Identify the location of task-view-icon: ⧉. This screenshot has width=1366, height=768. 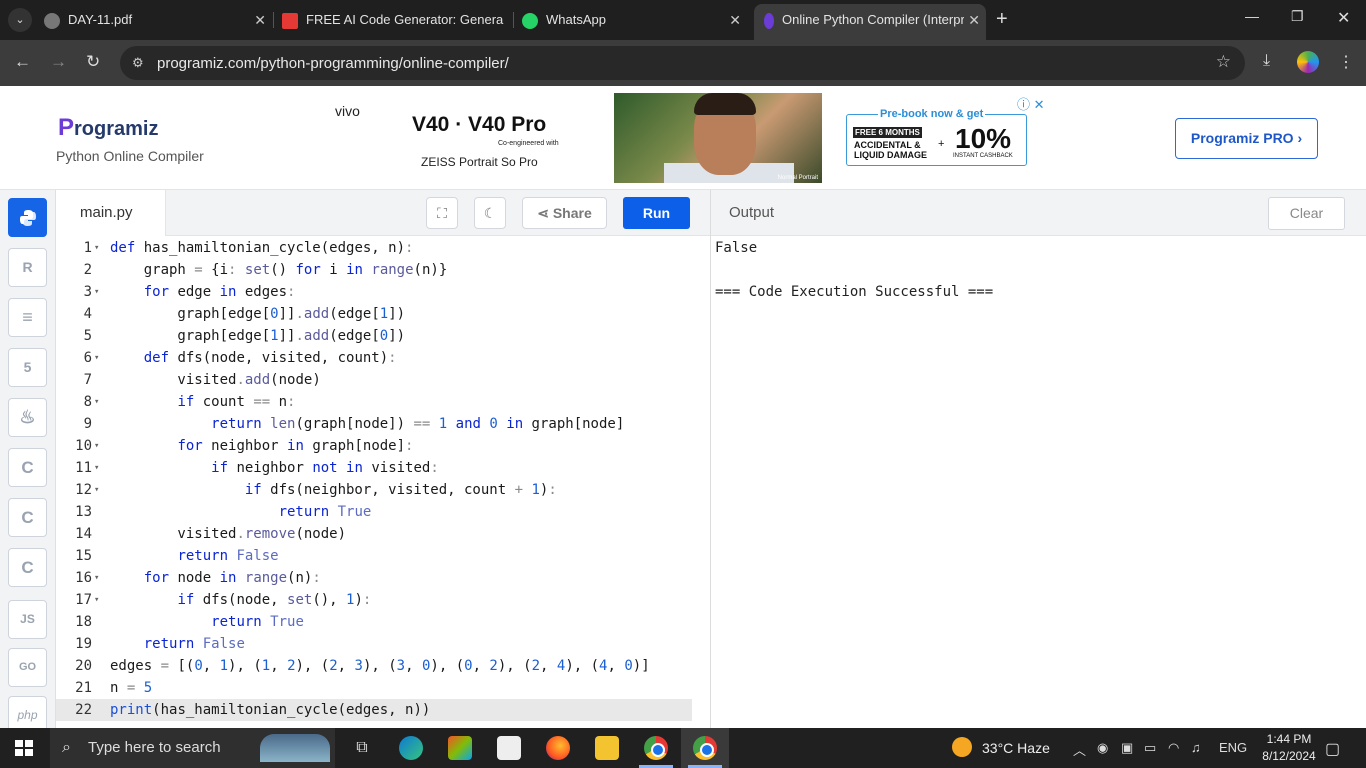
(362, 748).